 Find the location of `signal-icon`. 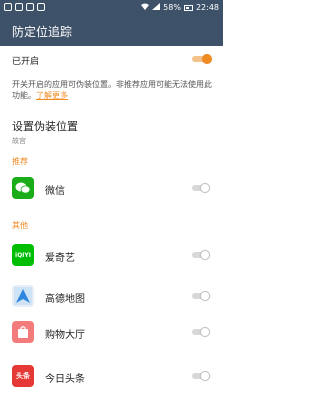

signal-icon is located at coordinates (156, 7).